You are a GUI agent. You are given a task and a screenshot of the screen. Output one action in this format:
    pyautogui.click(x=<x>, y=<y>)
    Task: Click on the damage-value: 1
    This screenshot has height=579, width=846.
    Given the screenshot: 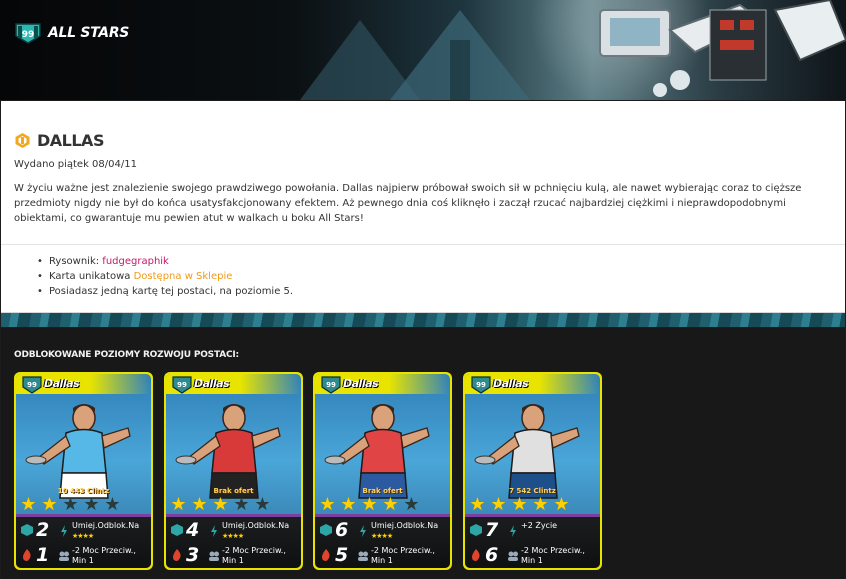 What is the action you would take?
    pyautogui.click(x=43, y=555)
    